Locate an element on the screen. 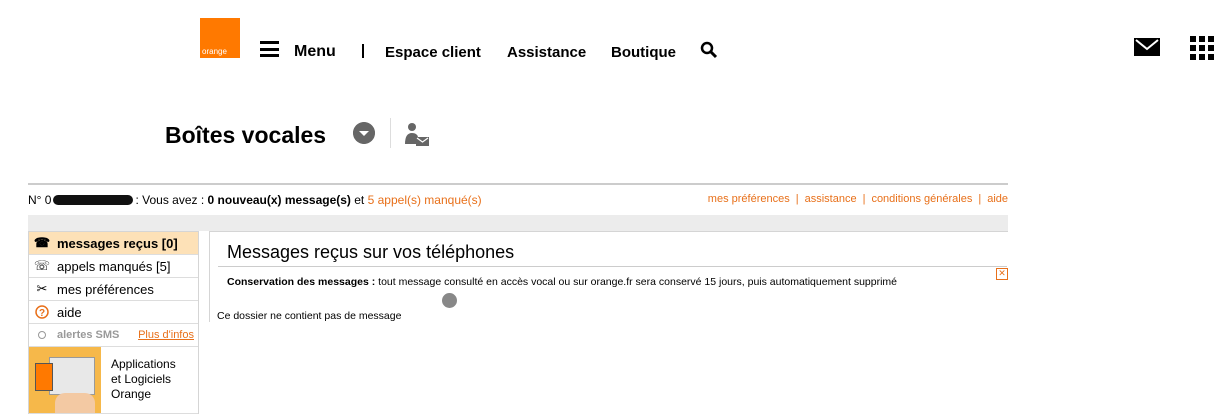 The width and height of the screenshot is (1226, 414). hamburger-icon is located at coordinates (269, 49).